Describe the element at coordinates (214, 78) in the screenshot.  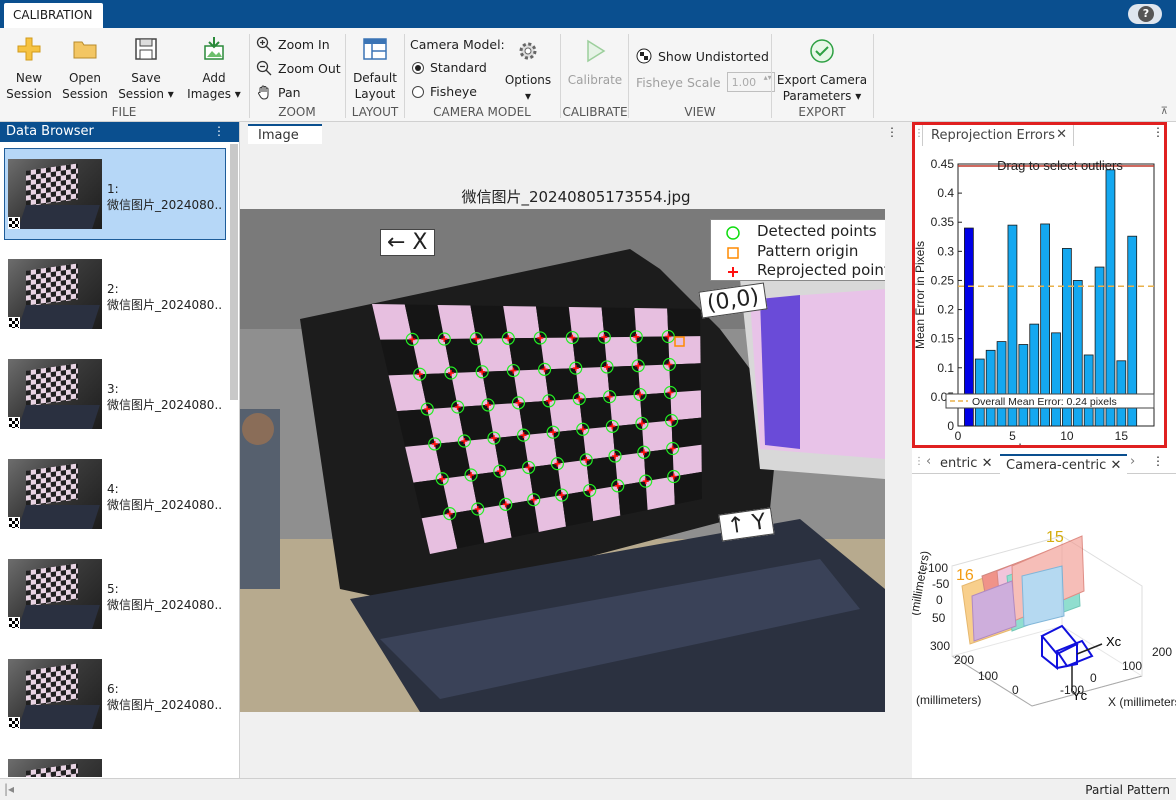
I see `add-images-label: Add` at that location.